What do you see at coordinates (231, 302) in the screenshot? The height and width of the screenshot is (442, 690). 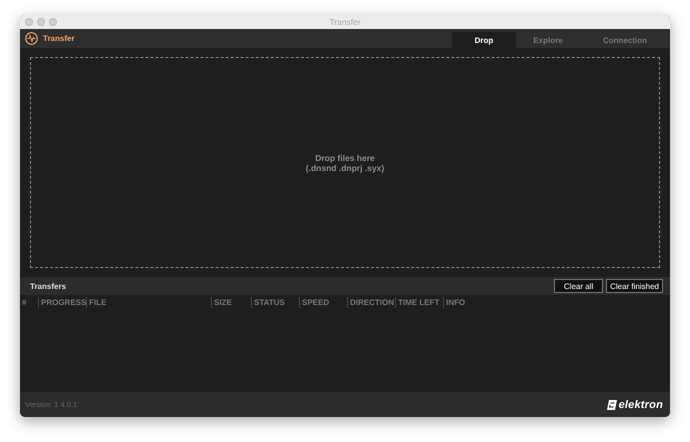 I see `column-header: SIZE` at bounding box center [231, 302].